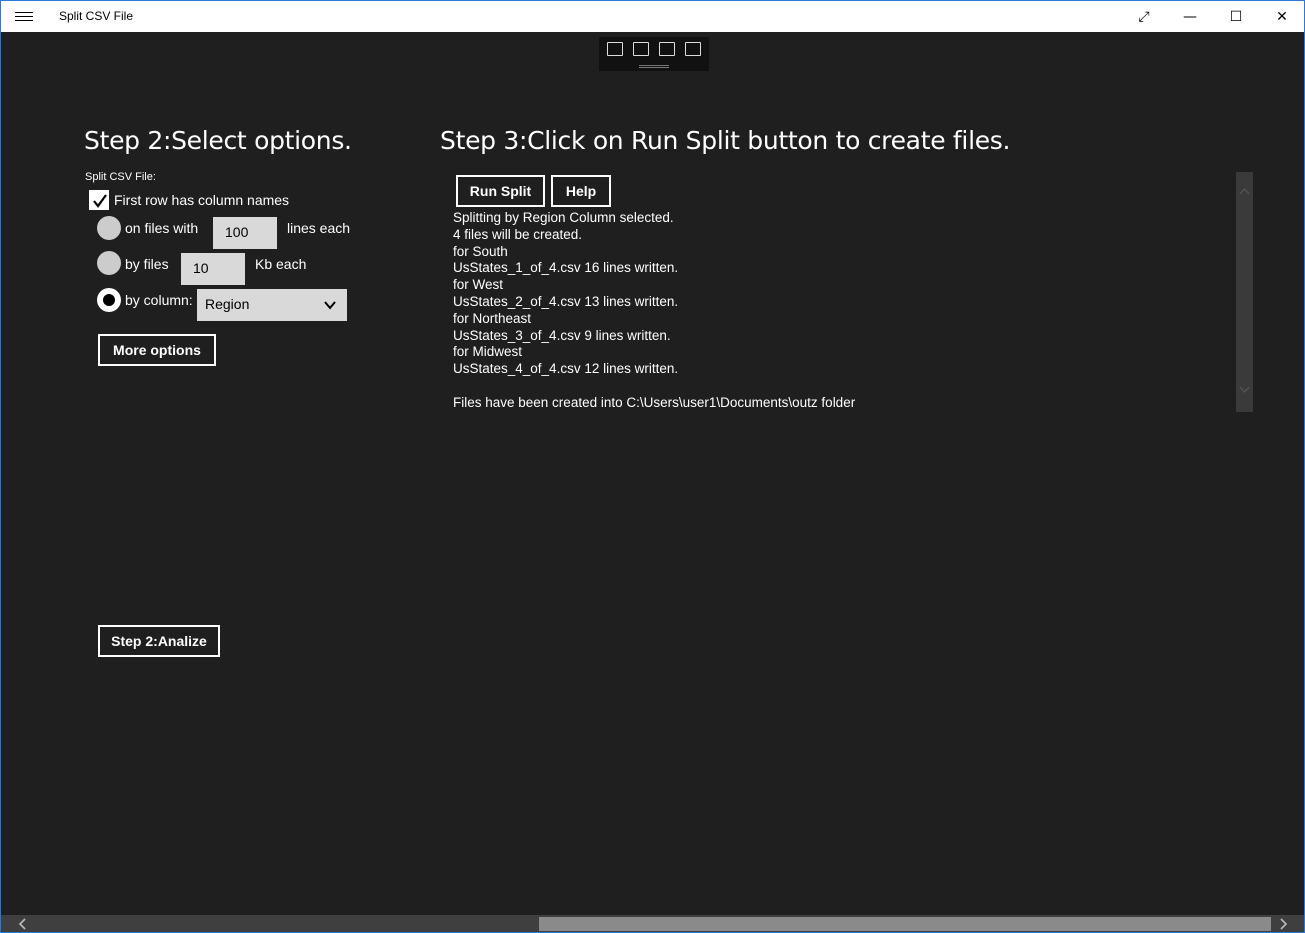  What do you see at coordinates (478, 285) in the screenshot?
I see `output-line: for West` at bounding box center [478, 285].